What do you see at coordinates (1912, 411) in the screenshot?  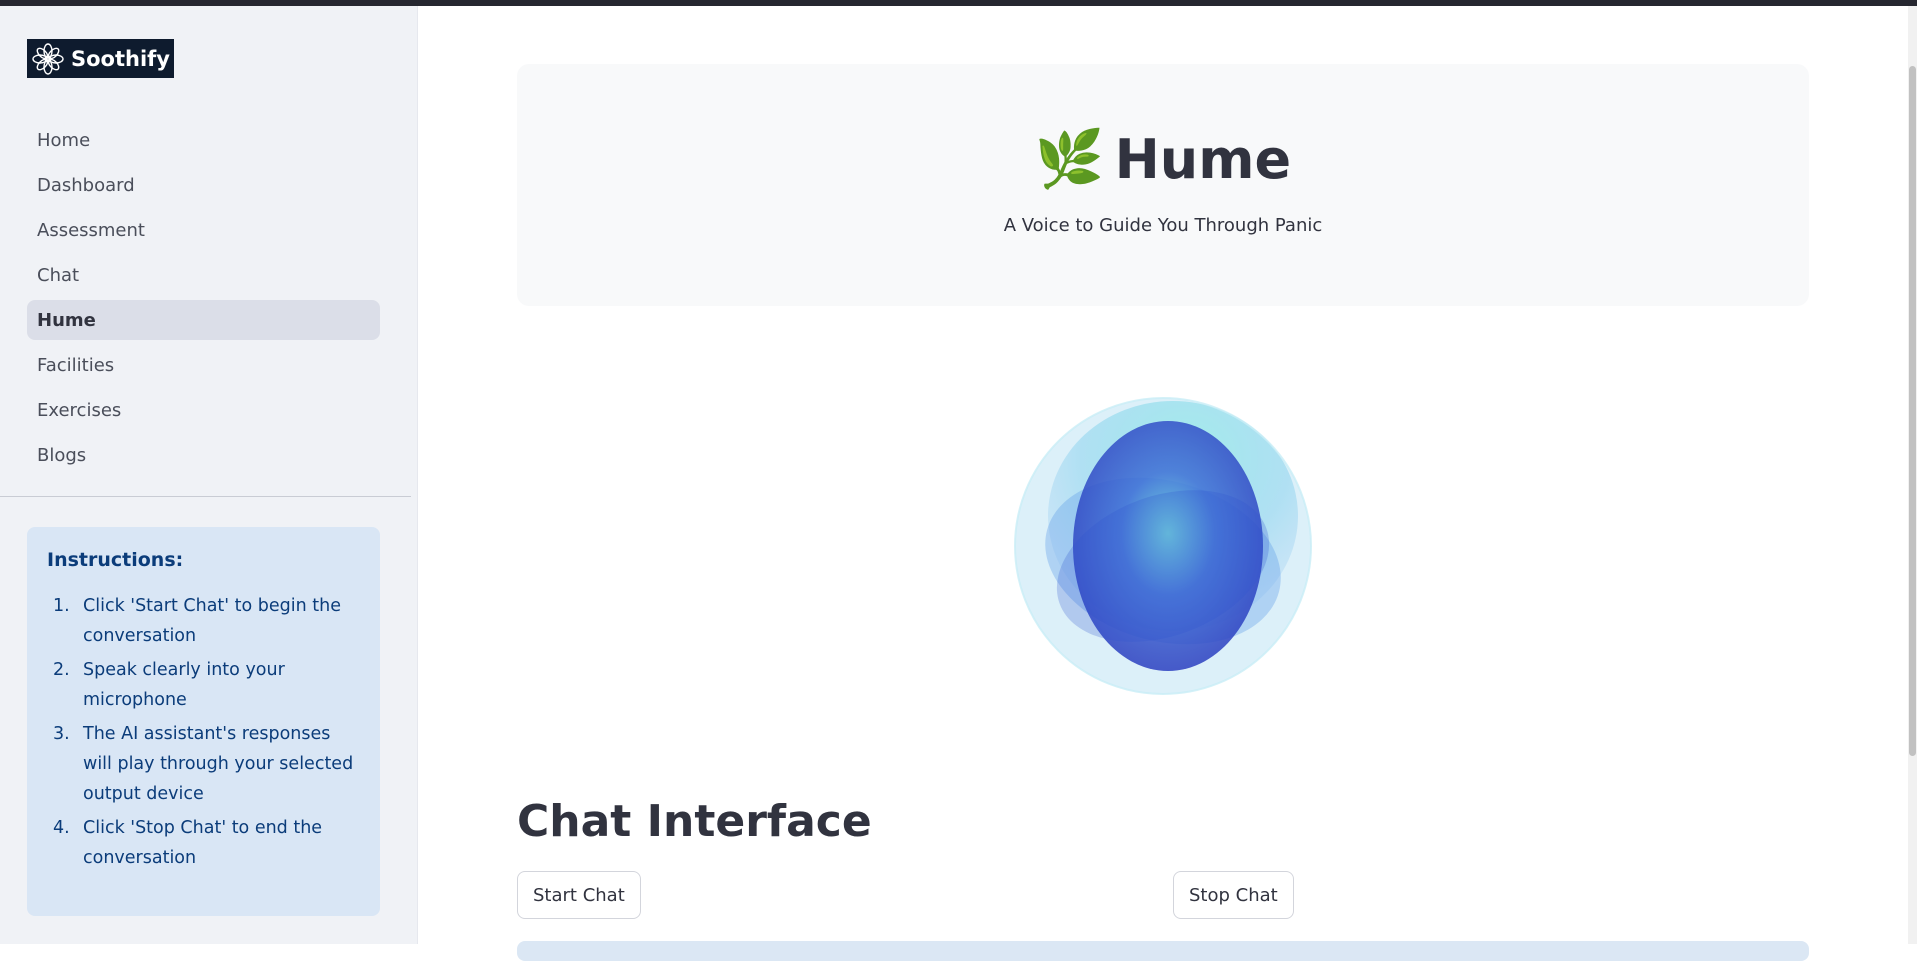 I see `scrollbar-thumb` at bounding box center [1912, 411].